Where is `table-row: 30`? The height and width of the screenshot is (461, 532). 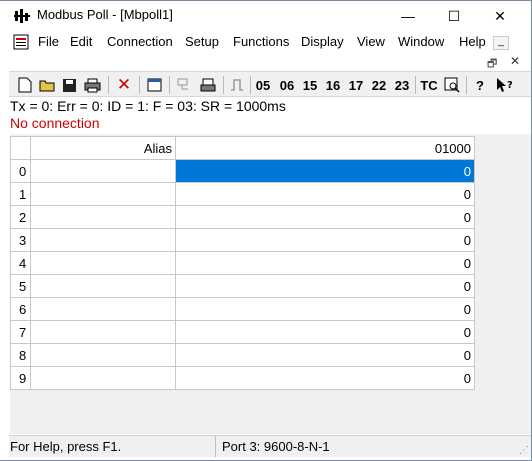
table-row: 30 is located at coordinates (242, 240).